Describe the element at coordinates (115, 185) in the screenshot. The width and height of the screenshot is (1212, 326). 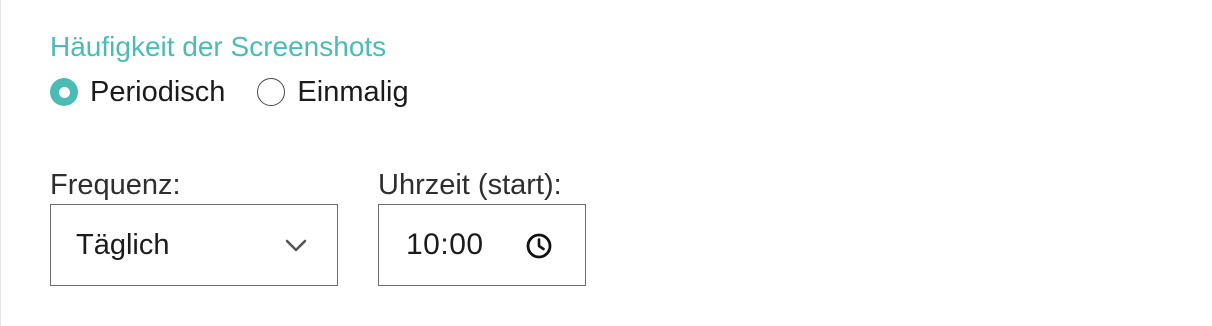
I see `frequency-label: Frequenz:` at that location.